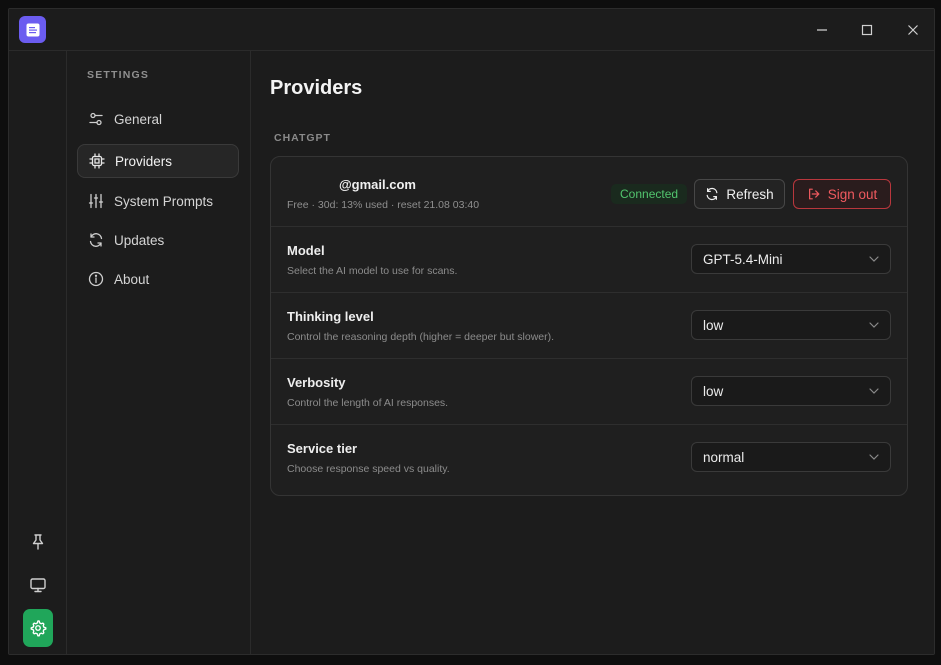 This screenshot has height=665, width=941. What do you see at coordinates (38, 585) in the screenshot?
I see `monitor-icon` at bounding box center [38, 585].